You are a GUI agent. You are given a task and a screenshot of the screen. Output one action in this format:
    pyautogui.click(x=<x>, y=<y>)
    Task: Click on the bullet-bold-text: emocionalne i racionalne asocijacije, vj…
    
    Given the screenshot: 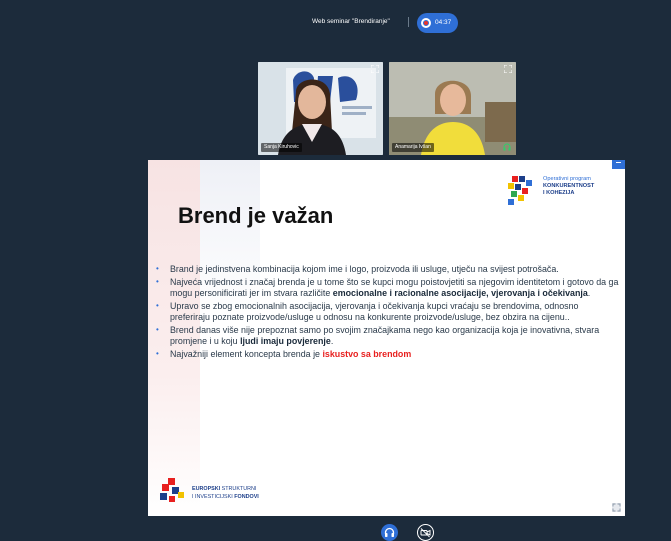 What is the action you would take?
    pyautogui.click(x=460, y=292)
    